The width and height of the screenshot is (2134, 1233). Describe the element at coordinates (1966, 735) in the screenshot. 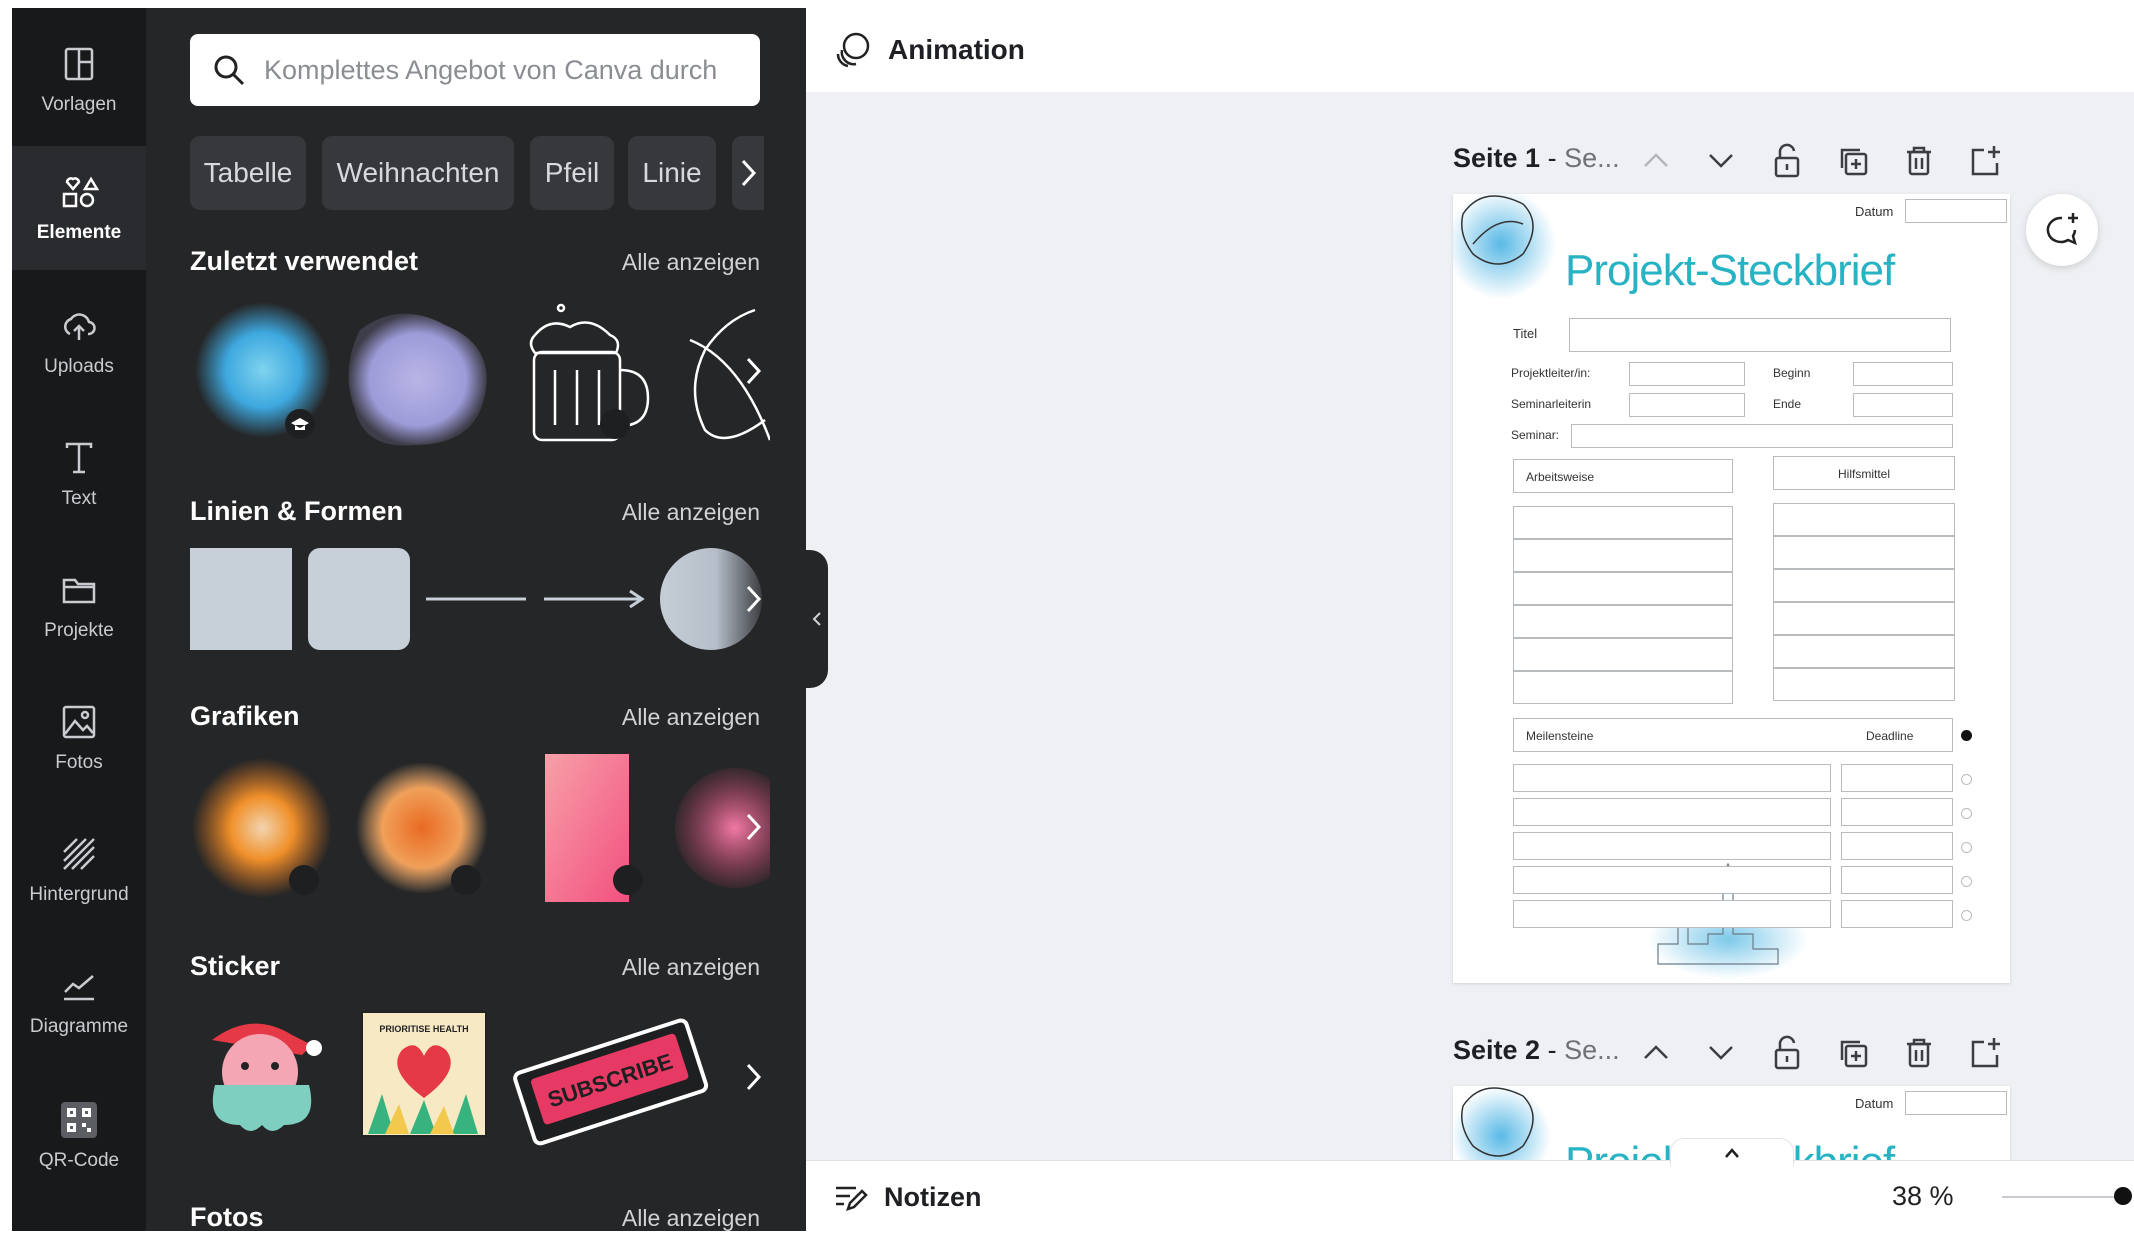

I see `milestone-checkbox-checked` at that location.